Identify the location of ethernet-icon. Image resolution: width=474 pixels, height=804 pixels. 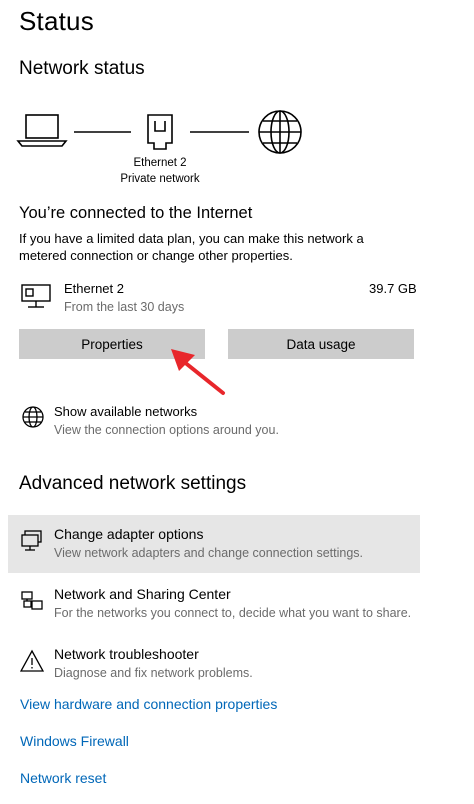
(160, 132).